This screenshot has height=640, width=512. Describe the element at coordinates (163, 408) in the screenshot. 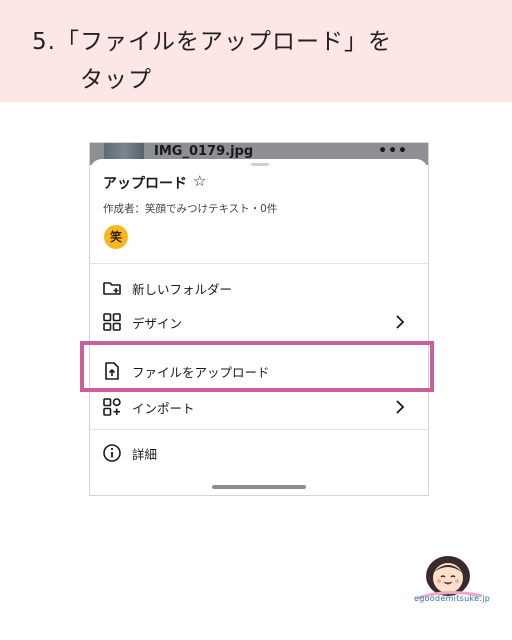

I see `menu-label-import: インポート` at that location.